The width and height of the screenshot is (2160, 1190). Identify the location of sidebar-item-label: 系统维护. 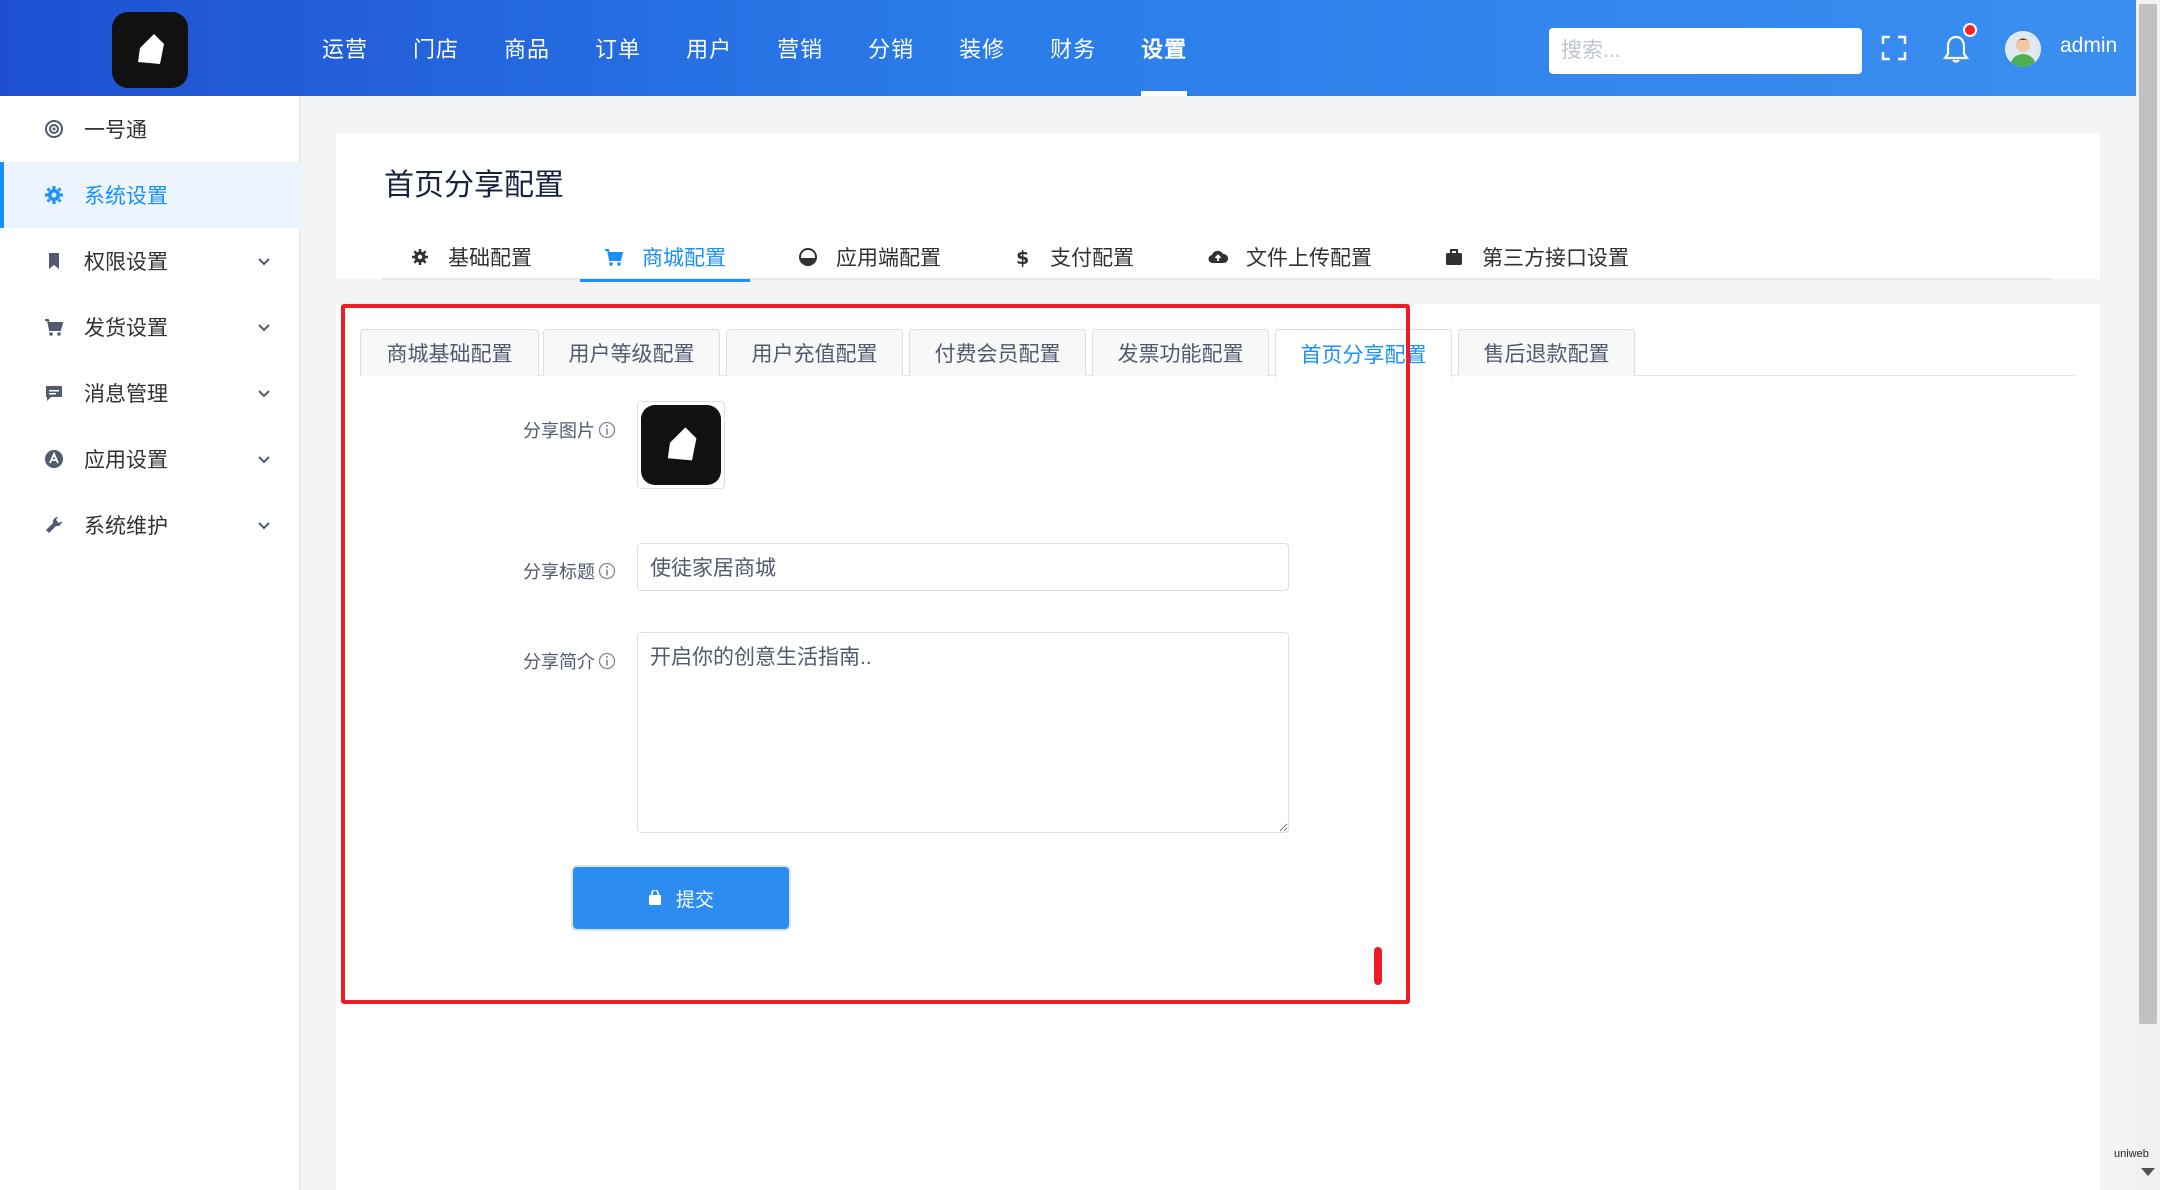
(126, 526).